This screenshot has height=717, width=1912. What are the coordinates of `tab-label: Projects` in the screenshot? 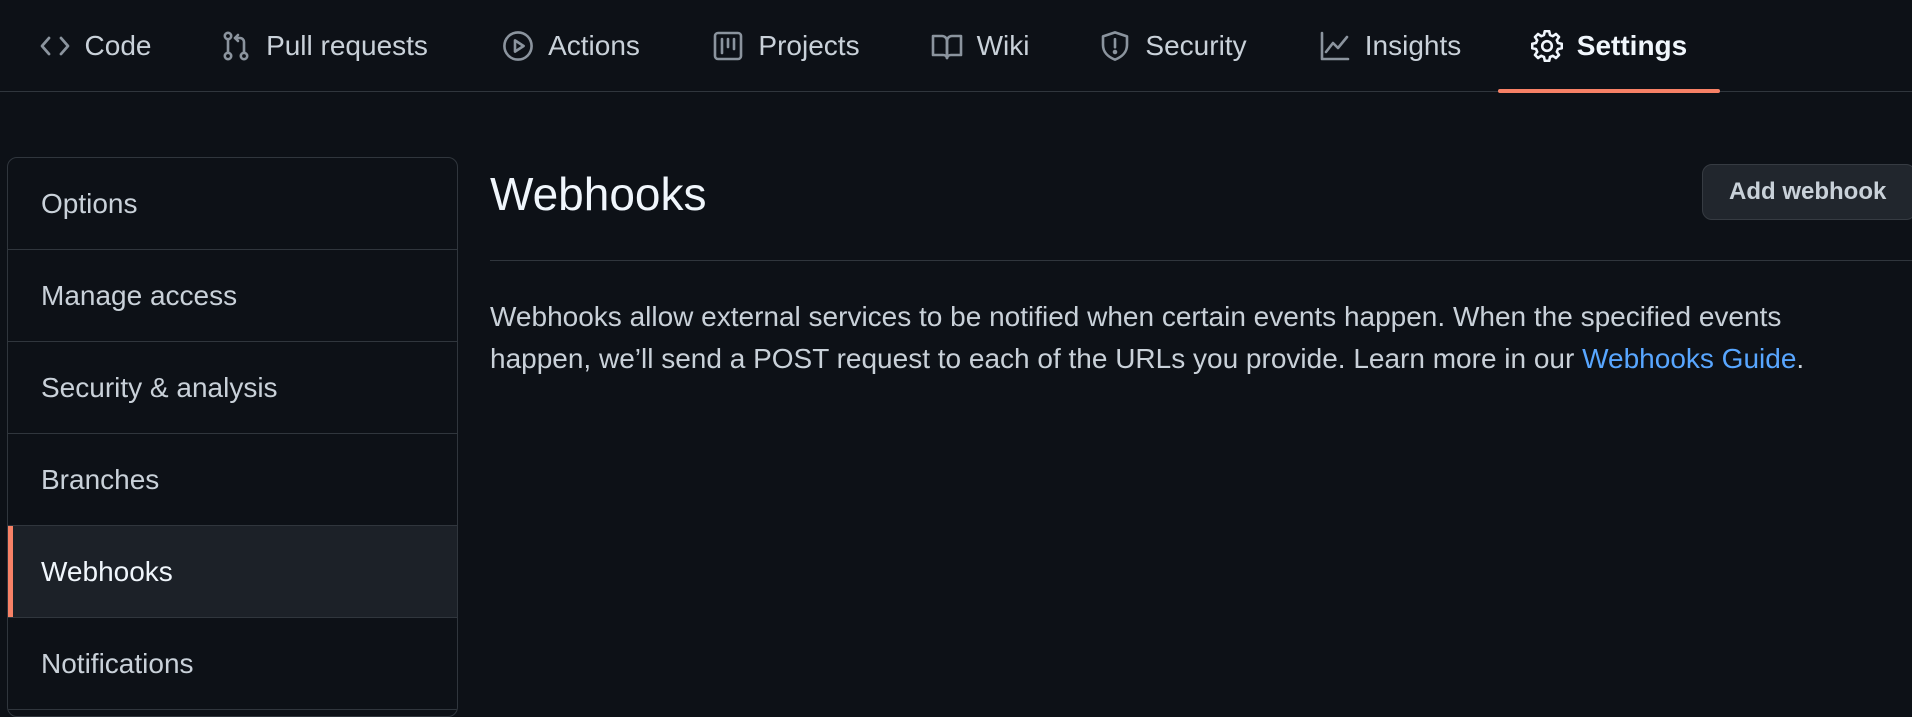 It's located at (809, 45).